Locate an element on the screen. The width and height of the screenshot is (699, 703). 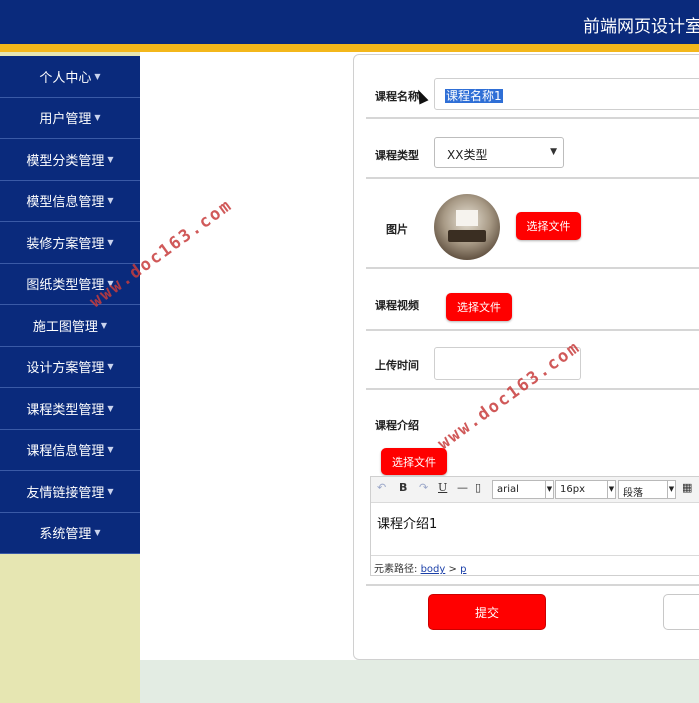
submit-button: 提交 is located at coordinates (487, 612).